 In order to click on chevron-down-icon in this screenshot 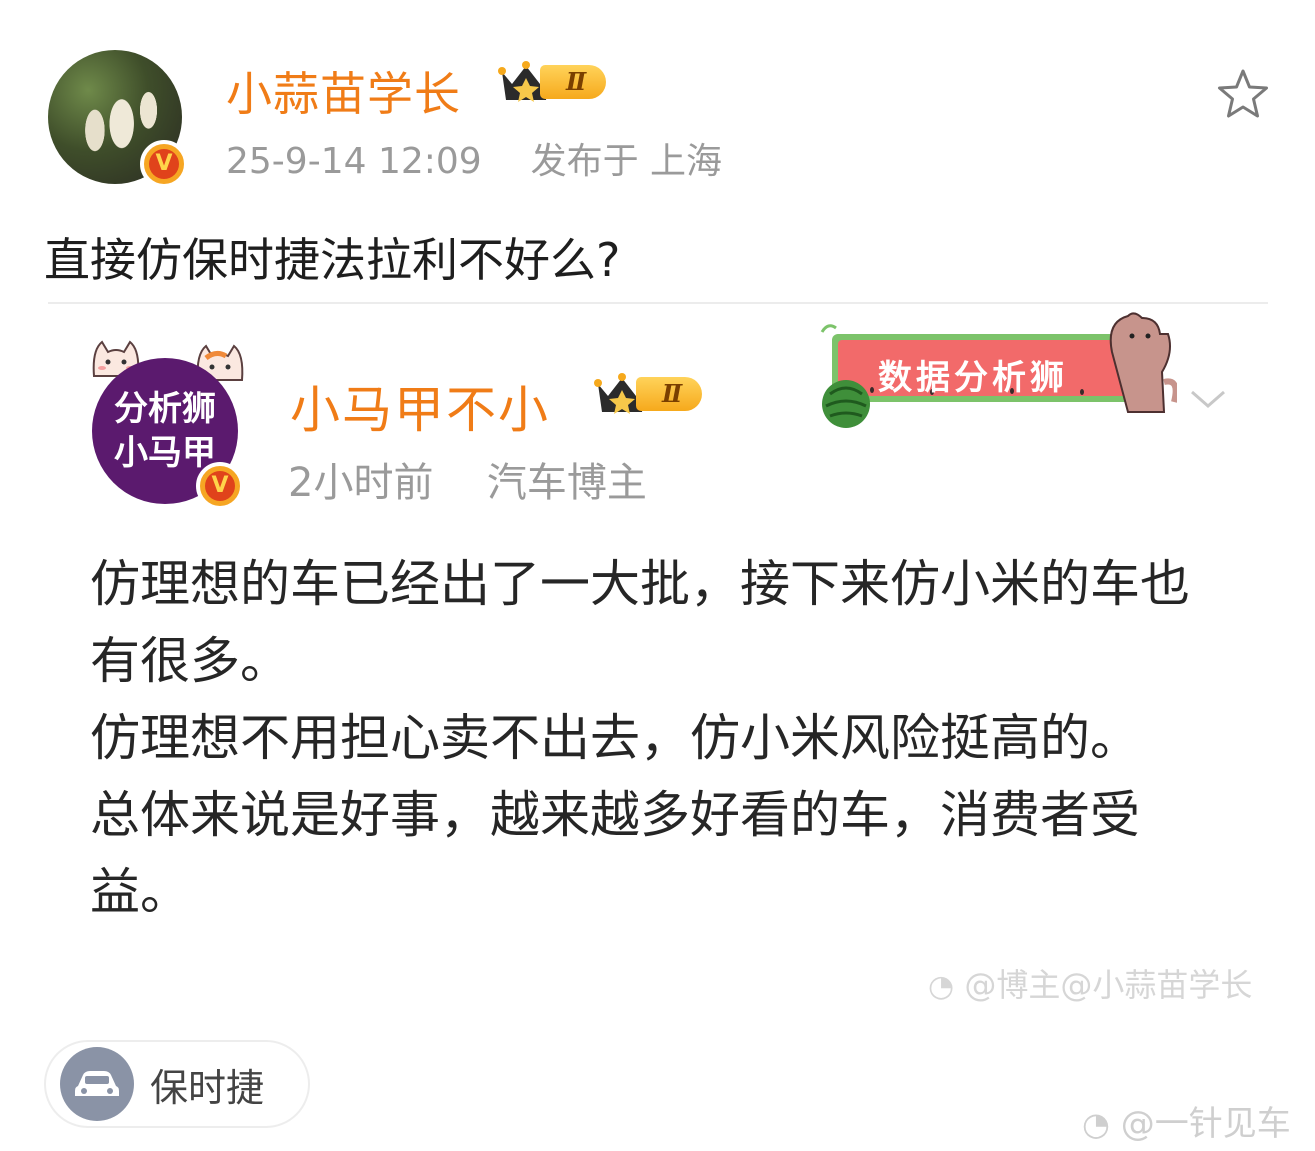, I will do `click(1208, 399)`.